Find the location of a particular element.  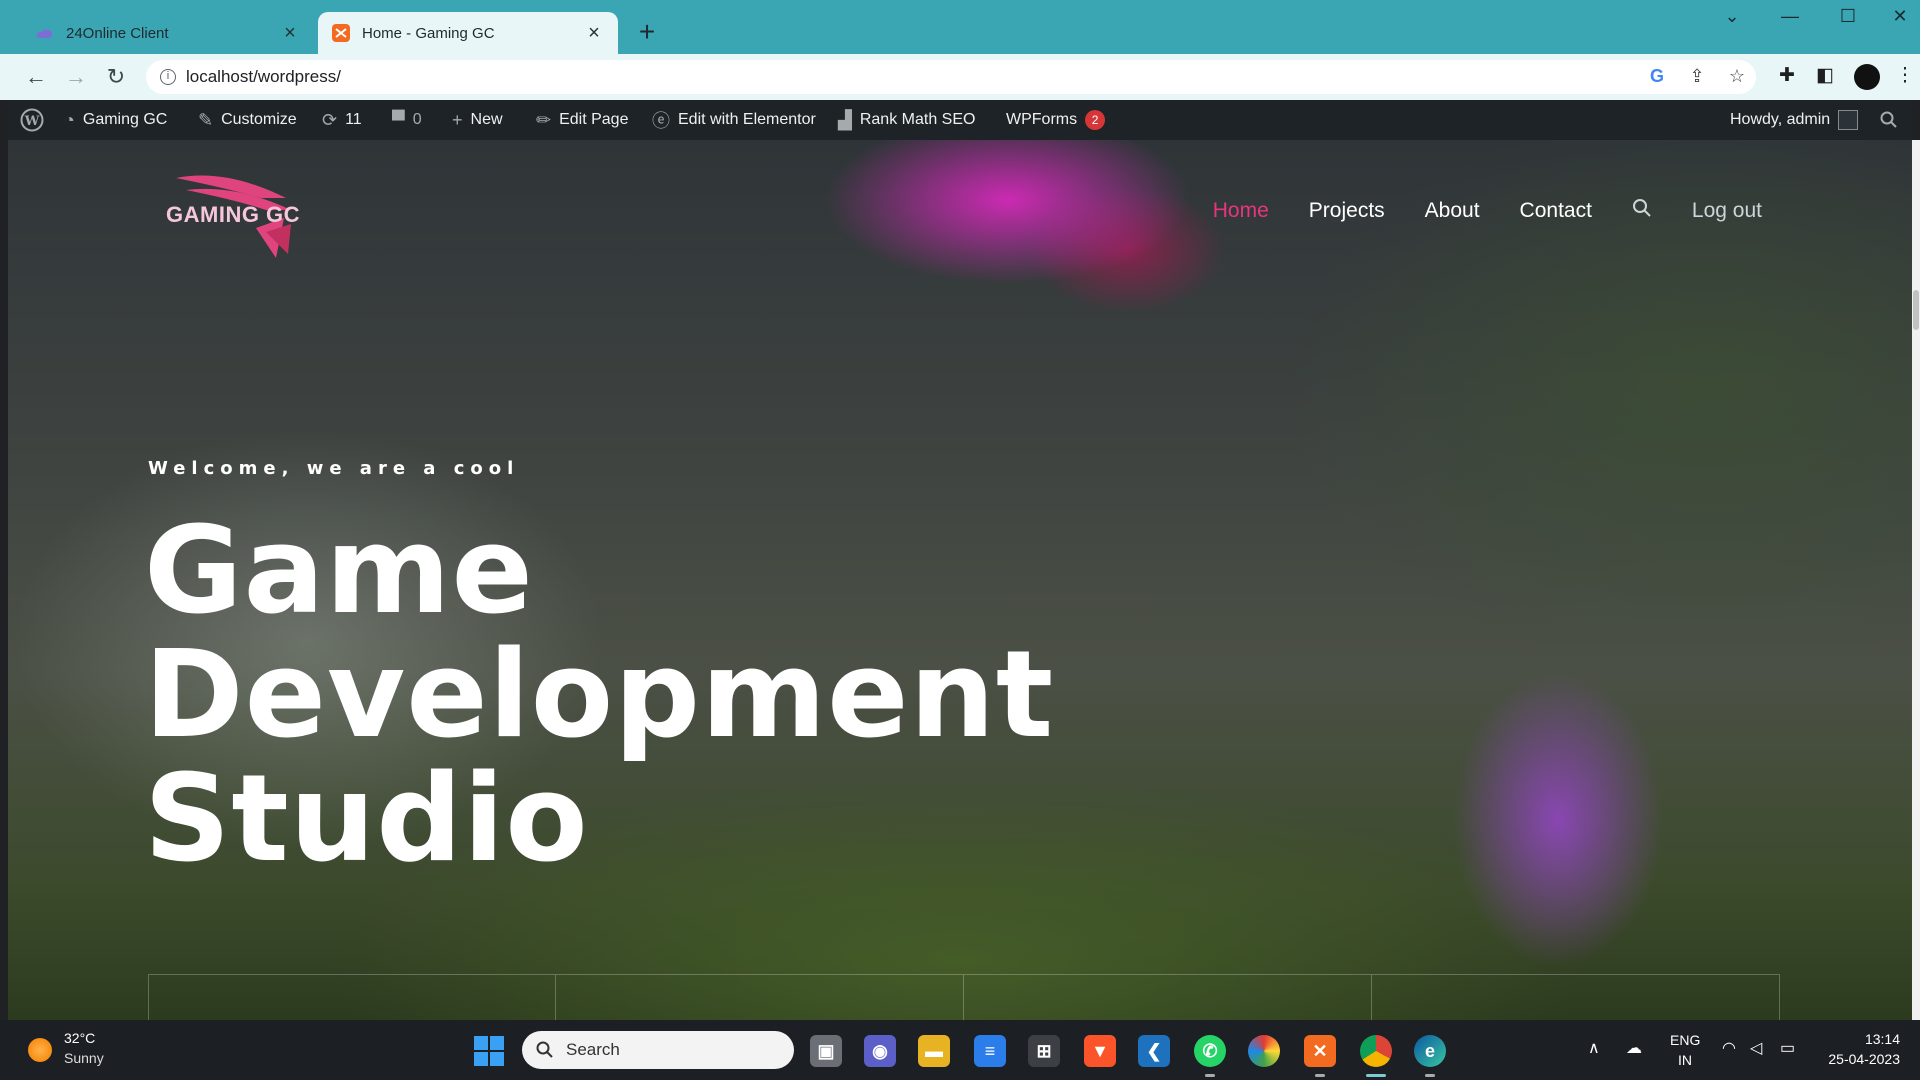

updates-icon: ⟳ is located at coordinates (330, 119).